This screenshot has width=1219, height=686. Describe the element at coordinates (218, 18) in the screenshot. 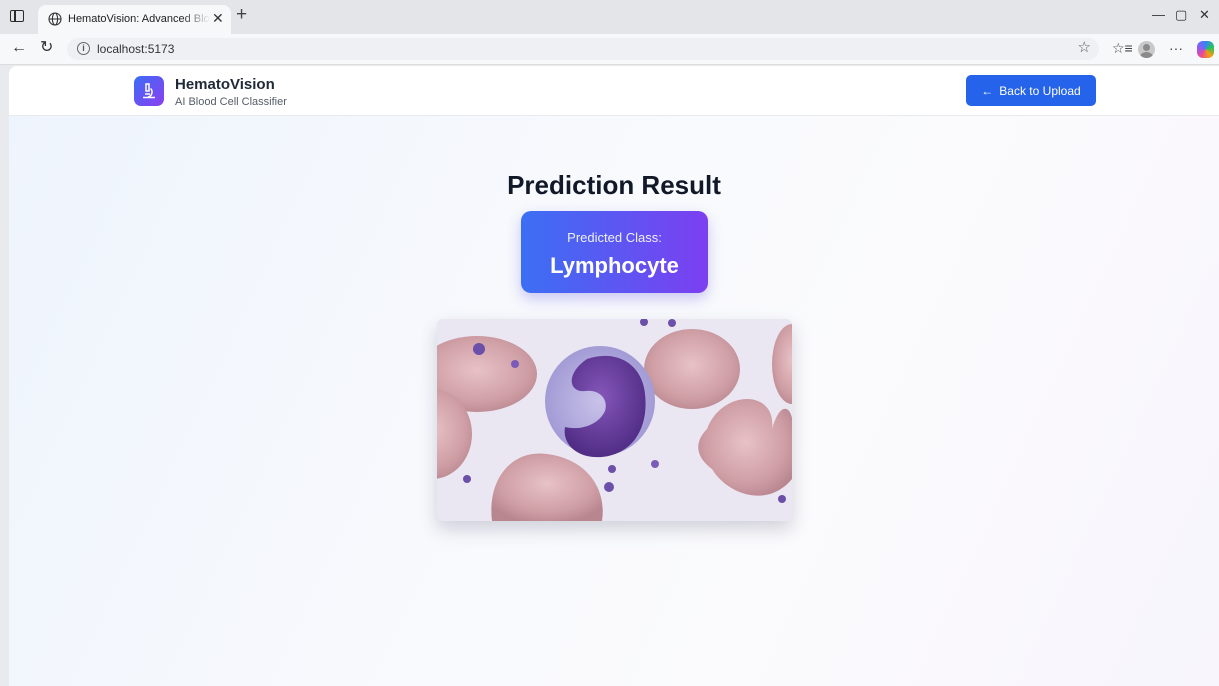

I see `close-icon: ✕` at that location.